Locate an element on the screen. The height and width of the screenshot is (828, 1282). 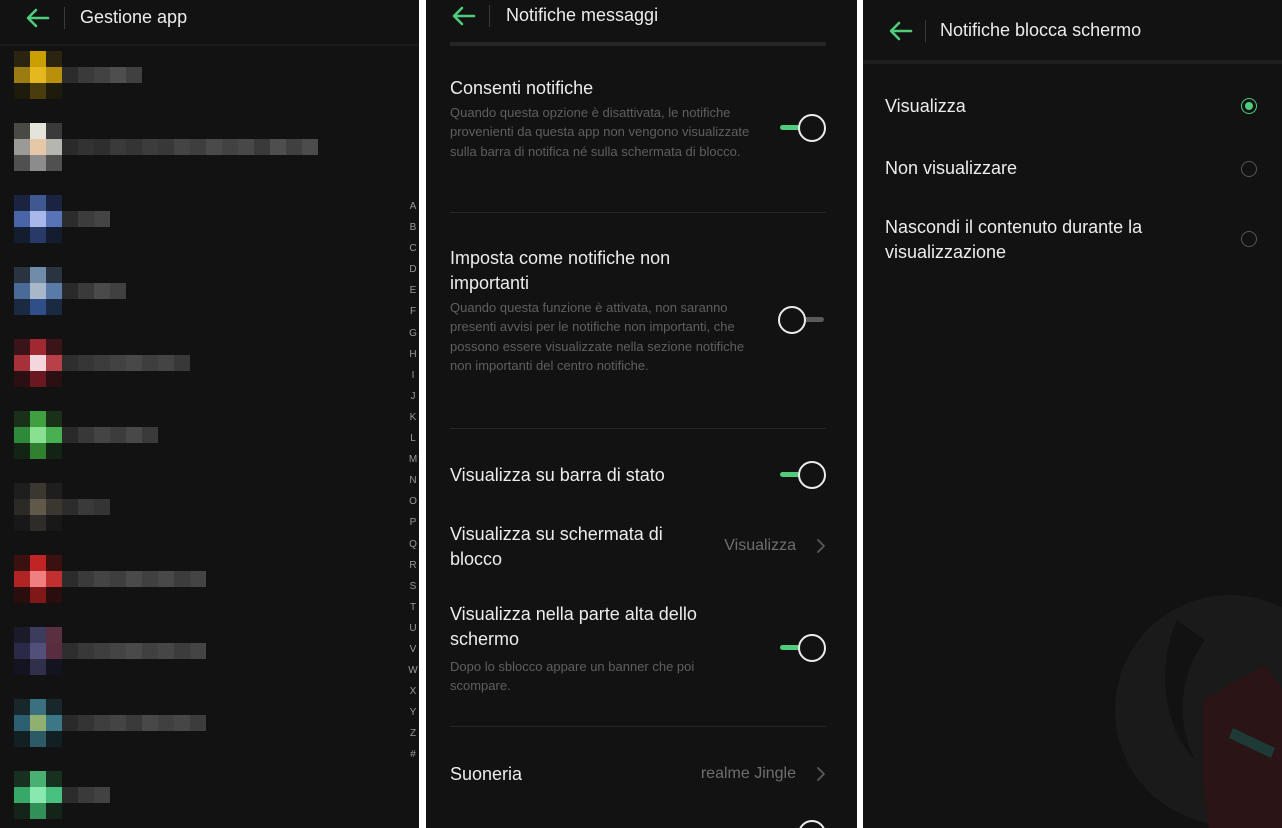
alphabet-index-letter: X is located at coordinates (411, 691).